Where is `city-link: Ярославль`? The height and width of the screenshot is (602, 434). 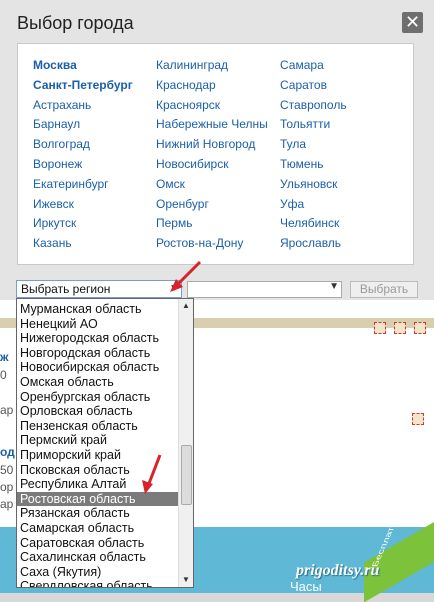
city-link: Ярославль is located at coordinates (313, 246).